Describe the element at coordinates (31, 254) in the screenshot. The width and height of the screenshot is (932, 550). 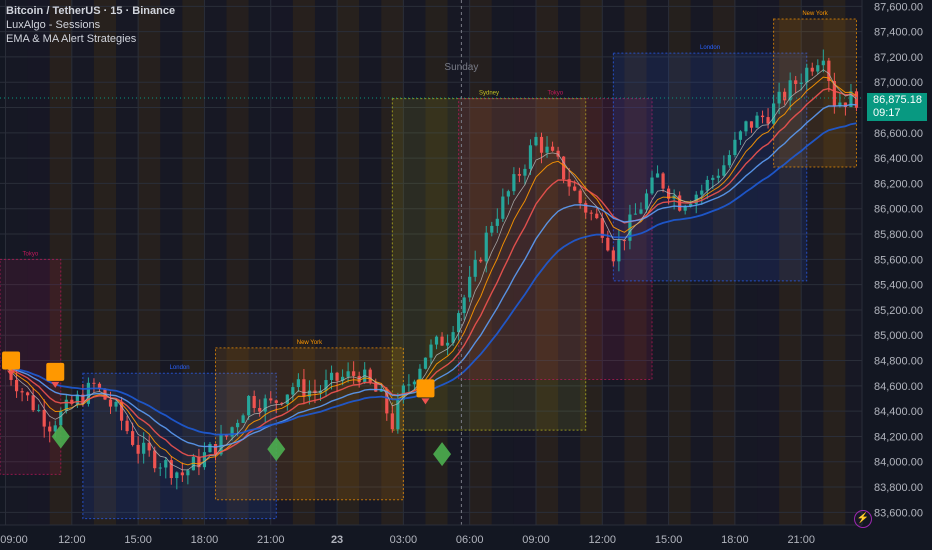
I see `session-label: Tokyo` at that location.